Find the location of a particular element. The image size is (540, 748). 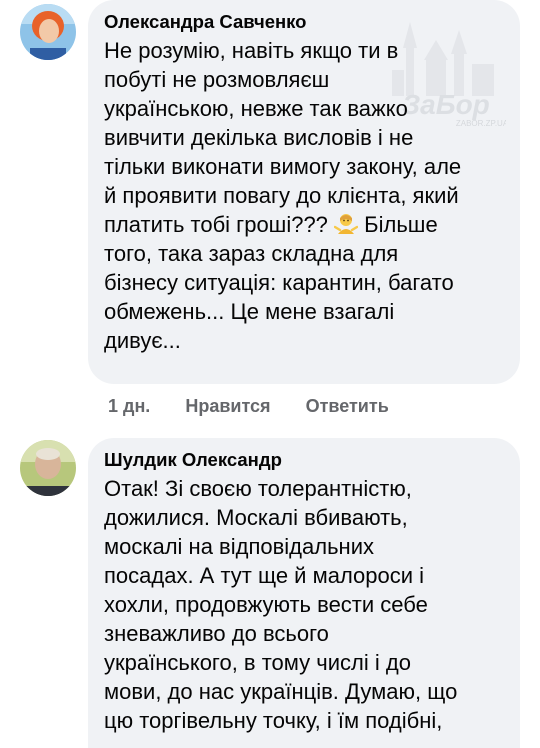

comment-line: й проявити повагу до клієнта, який is located at coordinates (281, 195).